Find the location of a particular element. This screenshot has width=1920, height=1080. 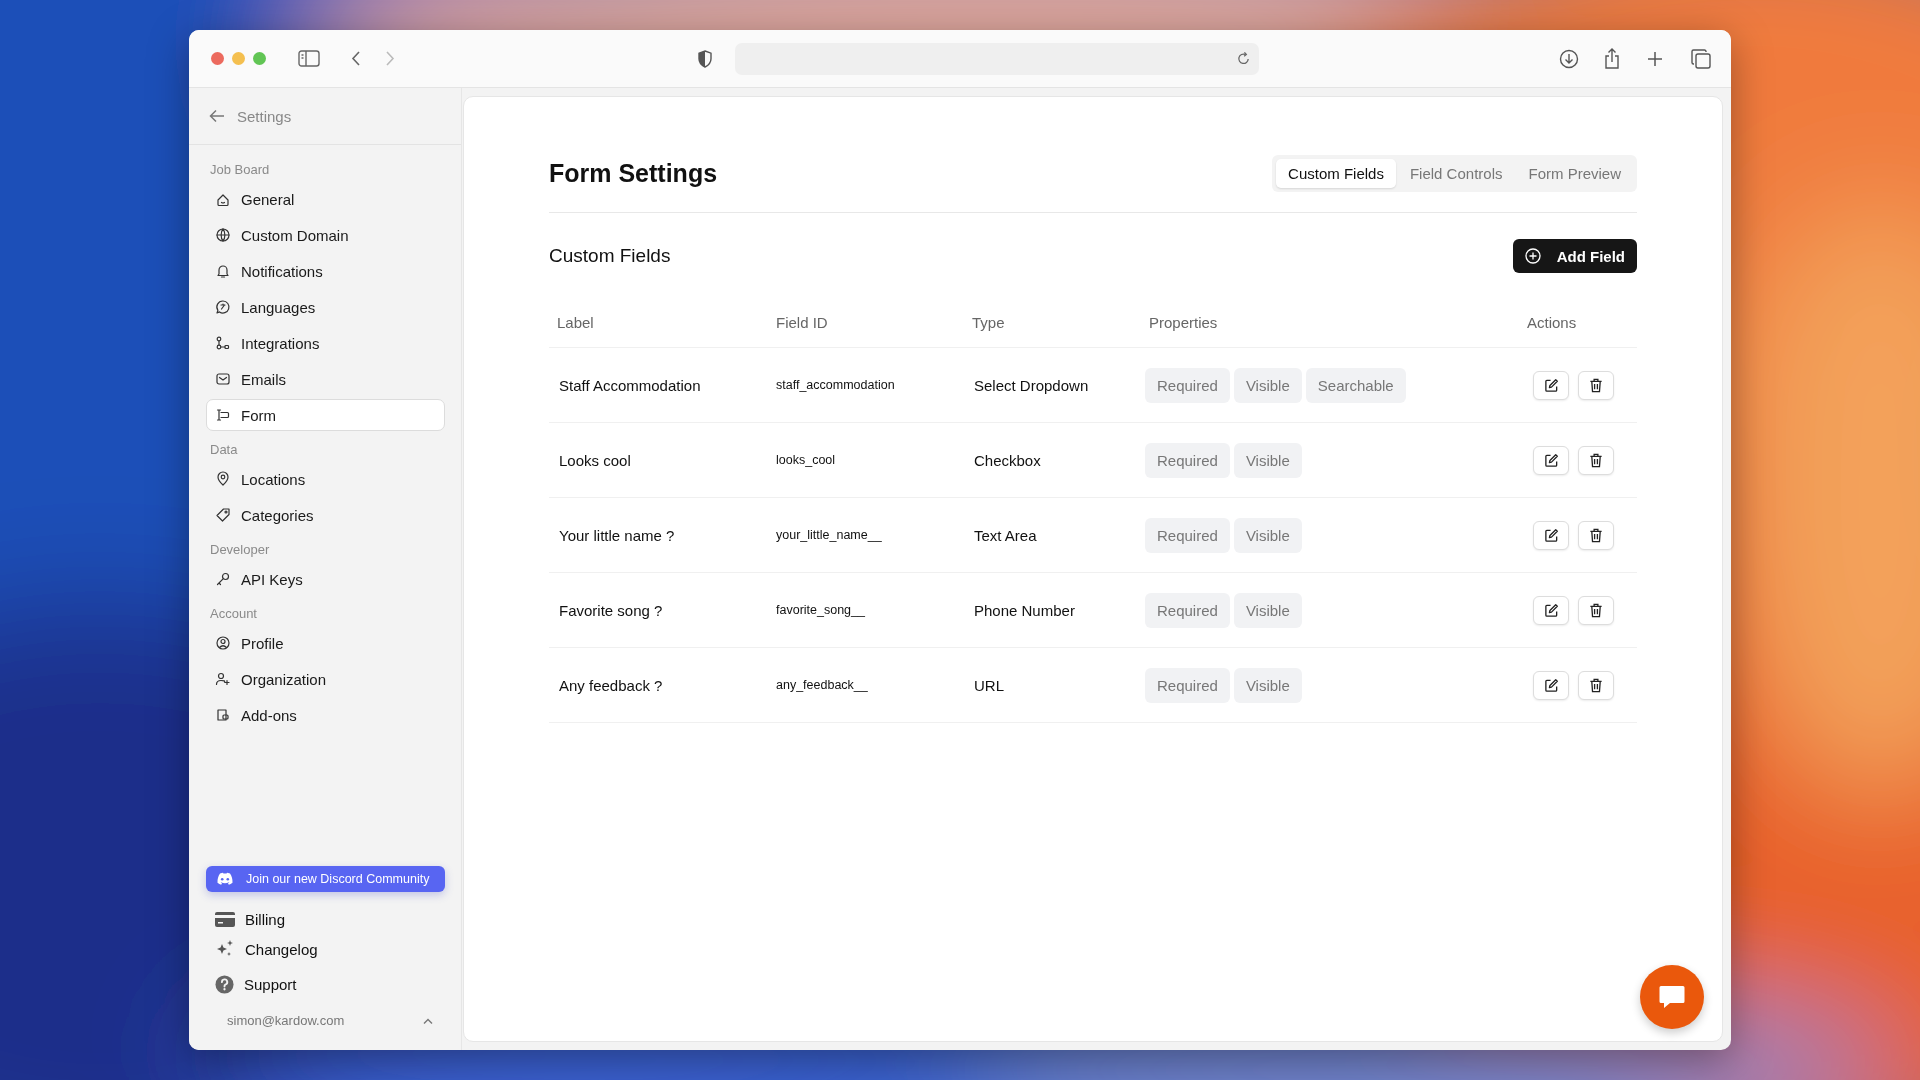

user-circle-icon is located at coordinates (223, 643).